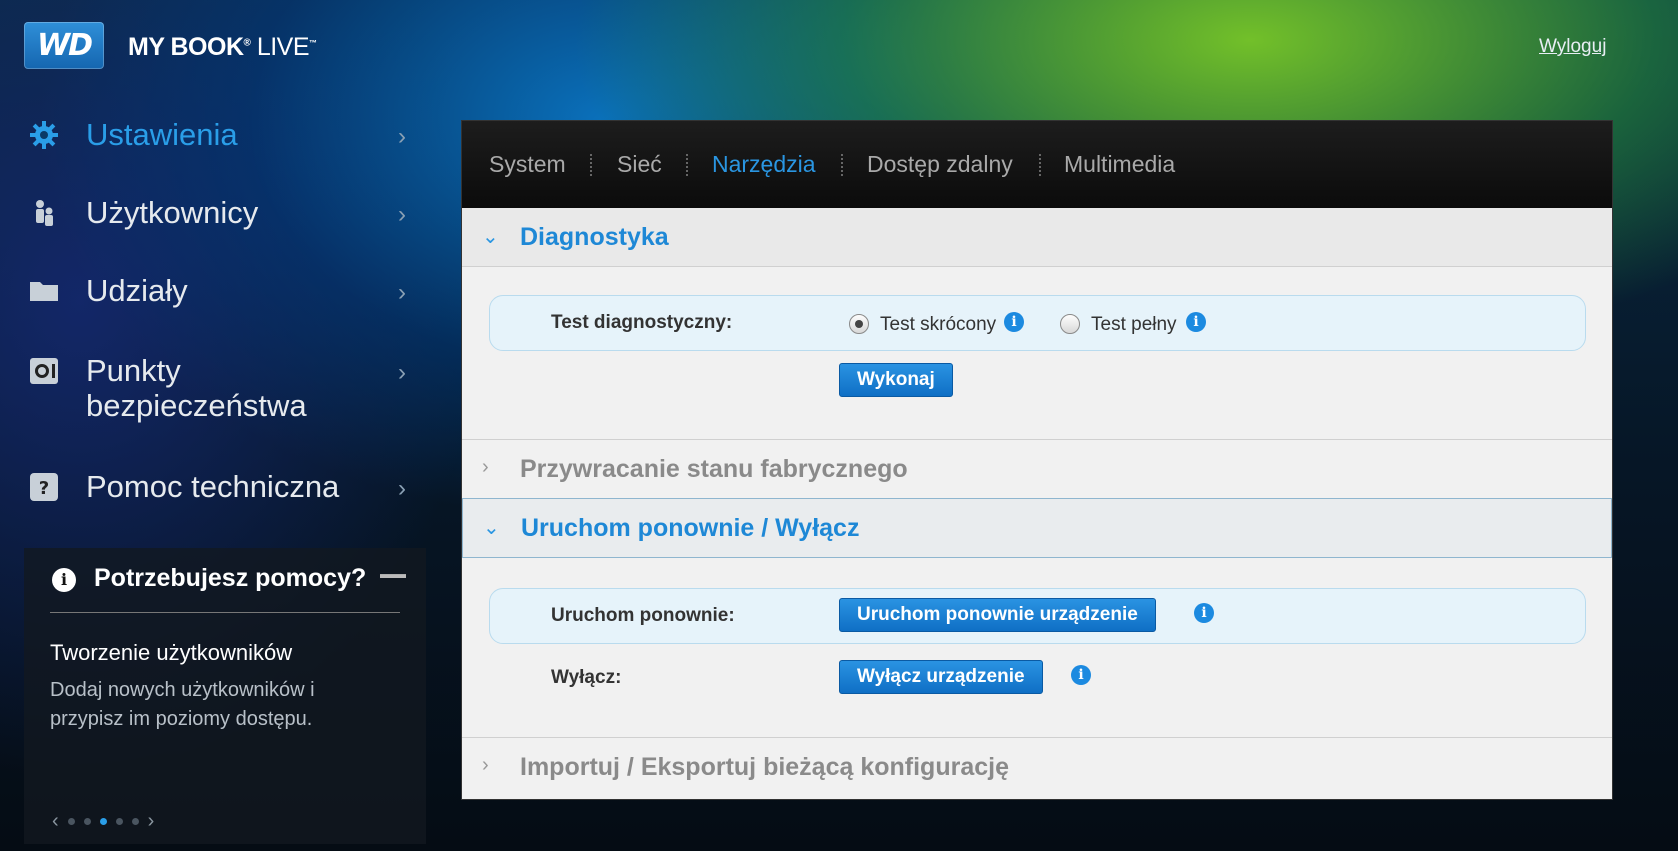  I want to click on product-name: MY BOOK® LIVE™, so click(222, 47).